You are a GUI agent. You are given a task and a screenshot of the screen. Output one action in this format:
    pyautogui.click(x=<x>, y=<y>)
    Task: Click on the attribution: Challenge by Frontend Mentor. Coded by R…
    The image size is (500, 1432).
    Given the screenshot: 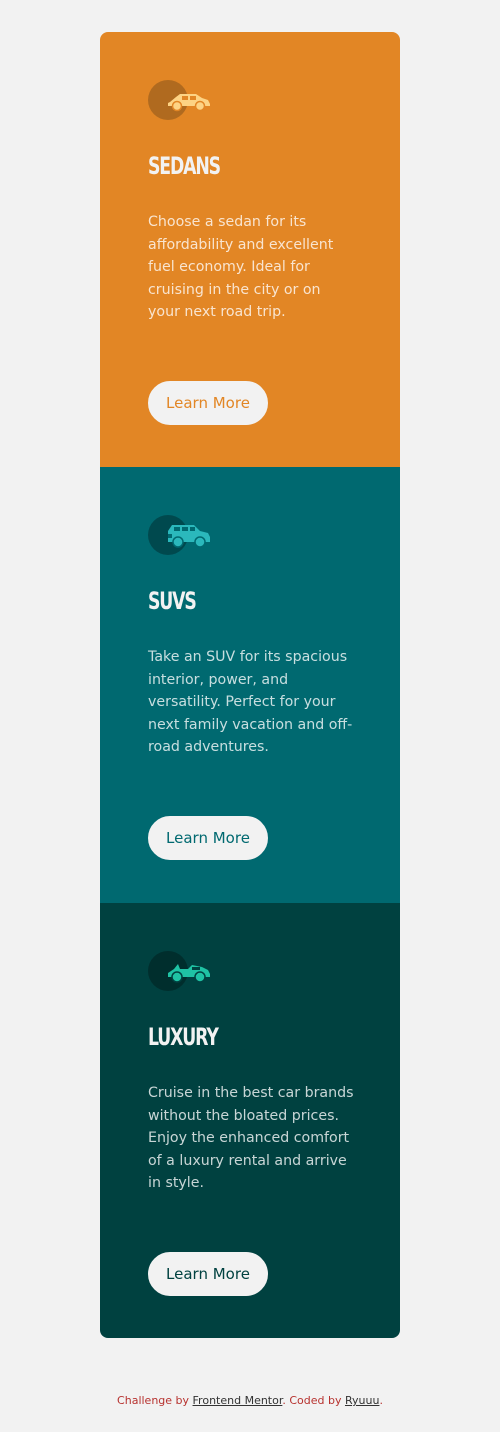 What is the action you would take?
    pyautogui.click(x=250, y=1400)
    